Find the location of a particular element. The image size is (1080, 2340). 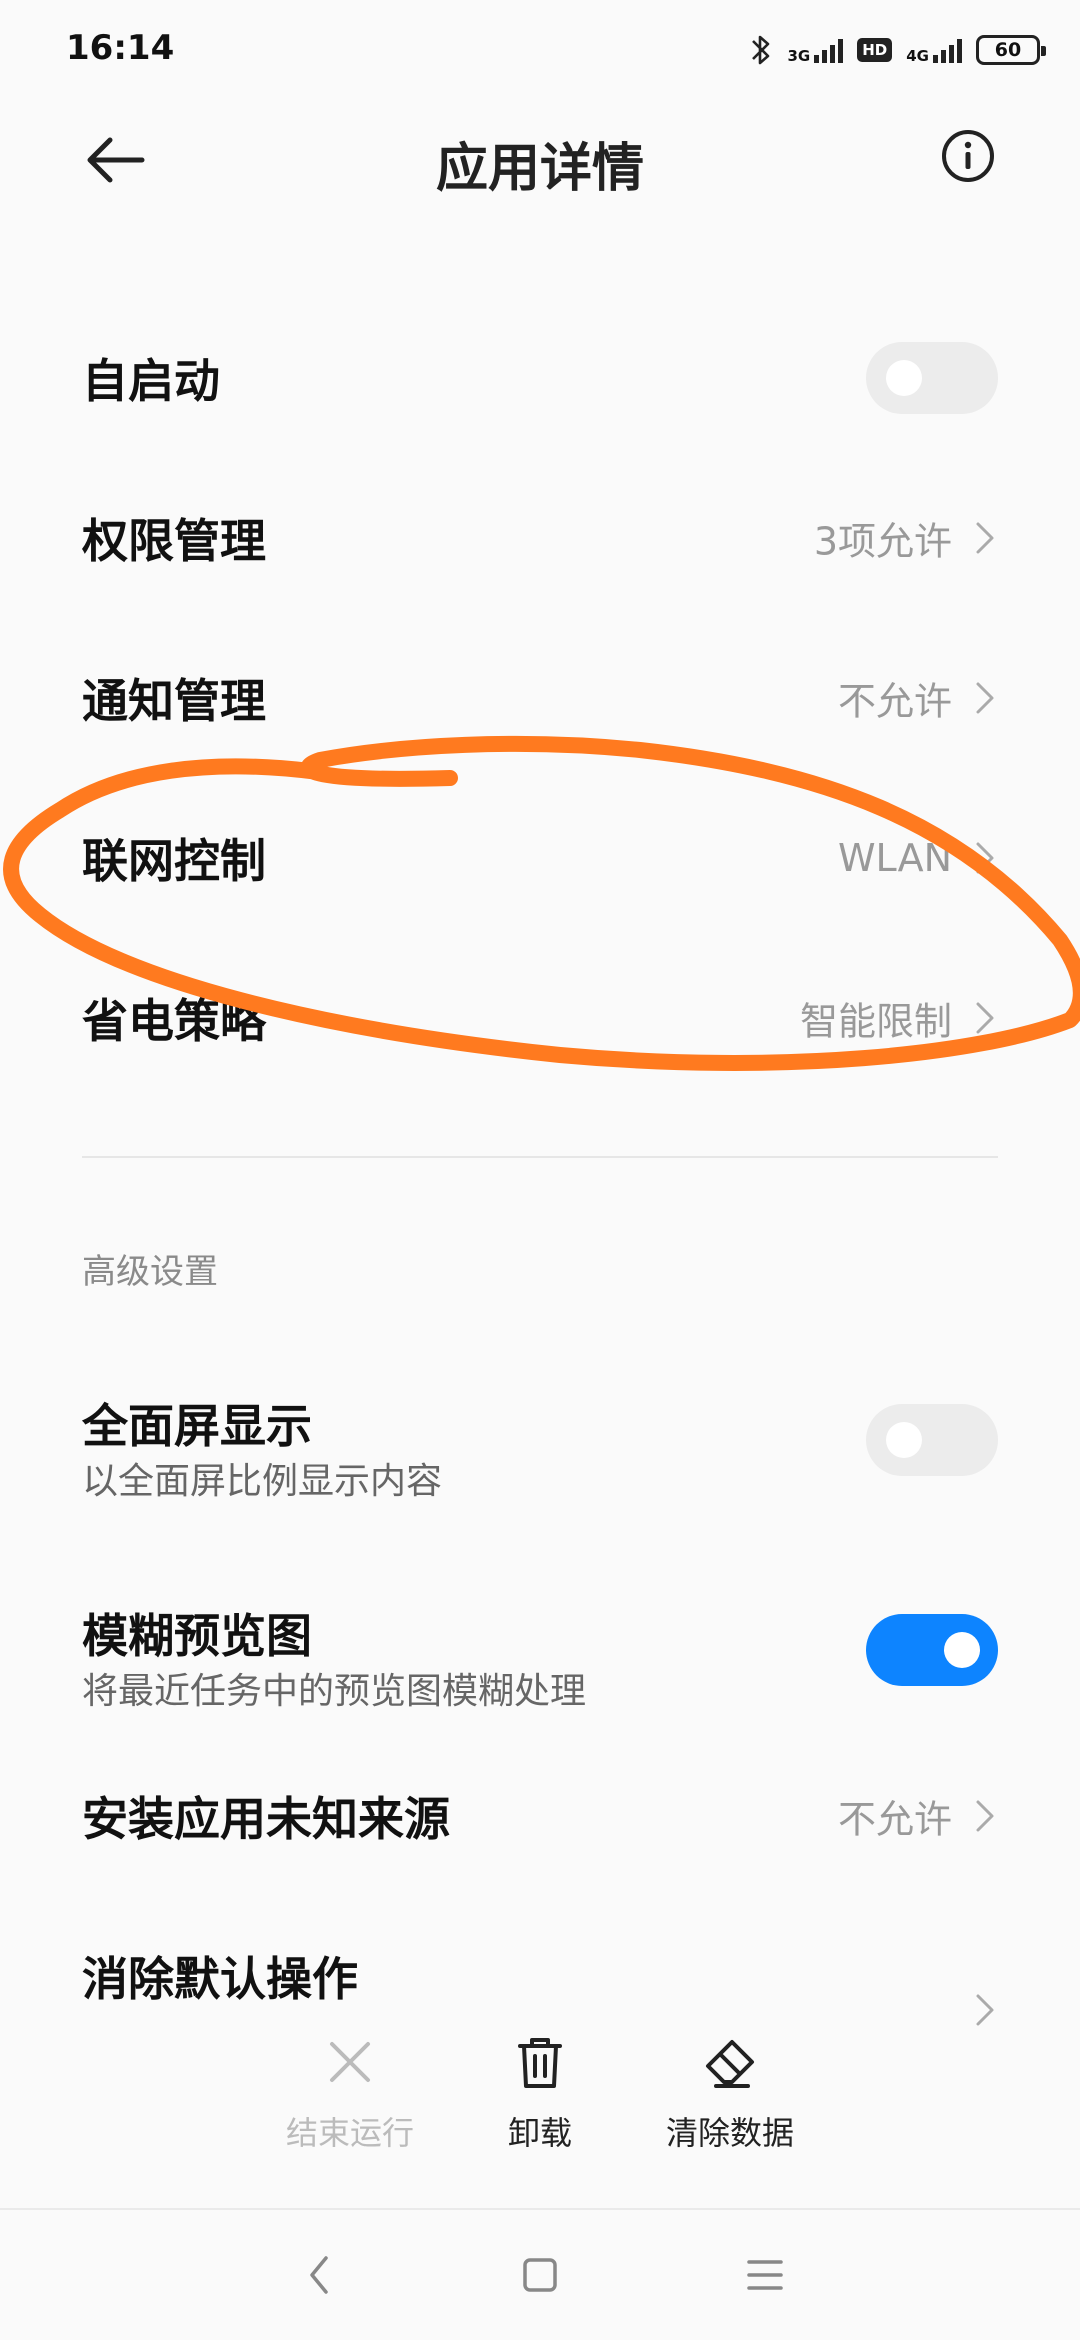

signal-4g: 4G is located at coordinates (934, 51).